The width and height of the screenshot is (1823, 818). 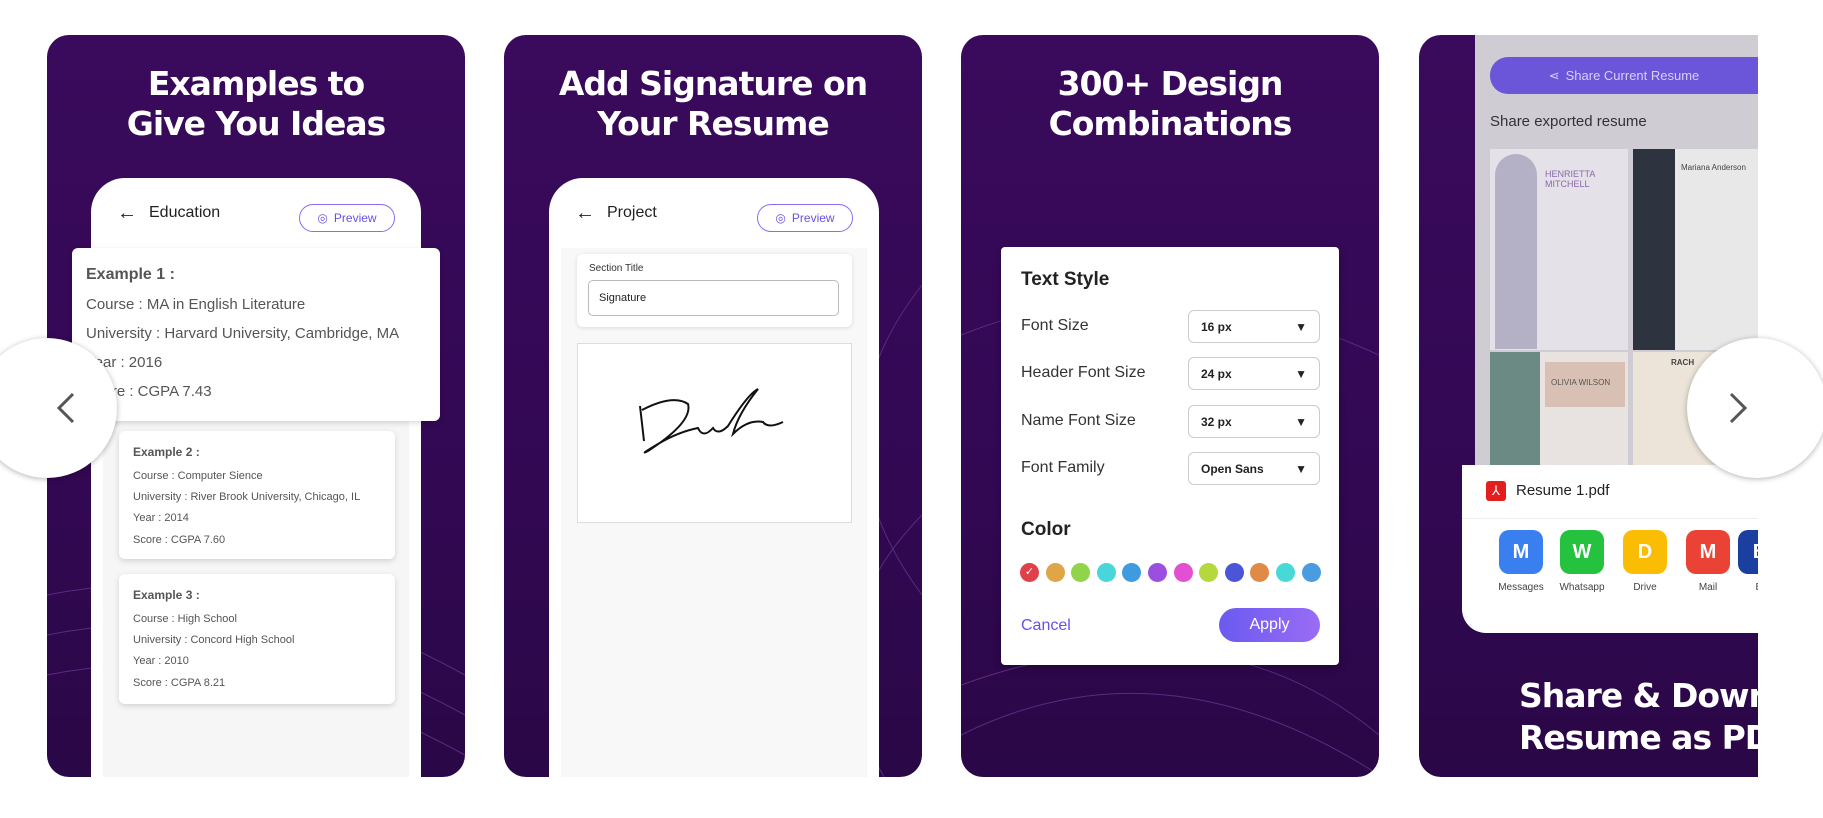 I want to click on share-button-label: Share Current Resume, so click(x=1632, y=75).